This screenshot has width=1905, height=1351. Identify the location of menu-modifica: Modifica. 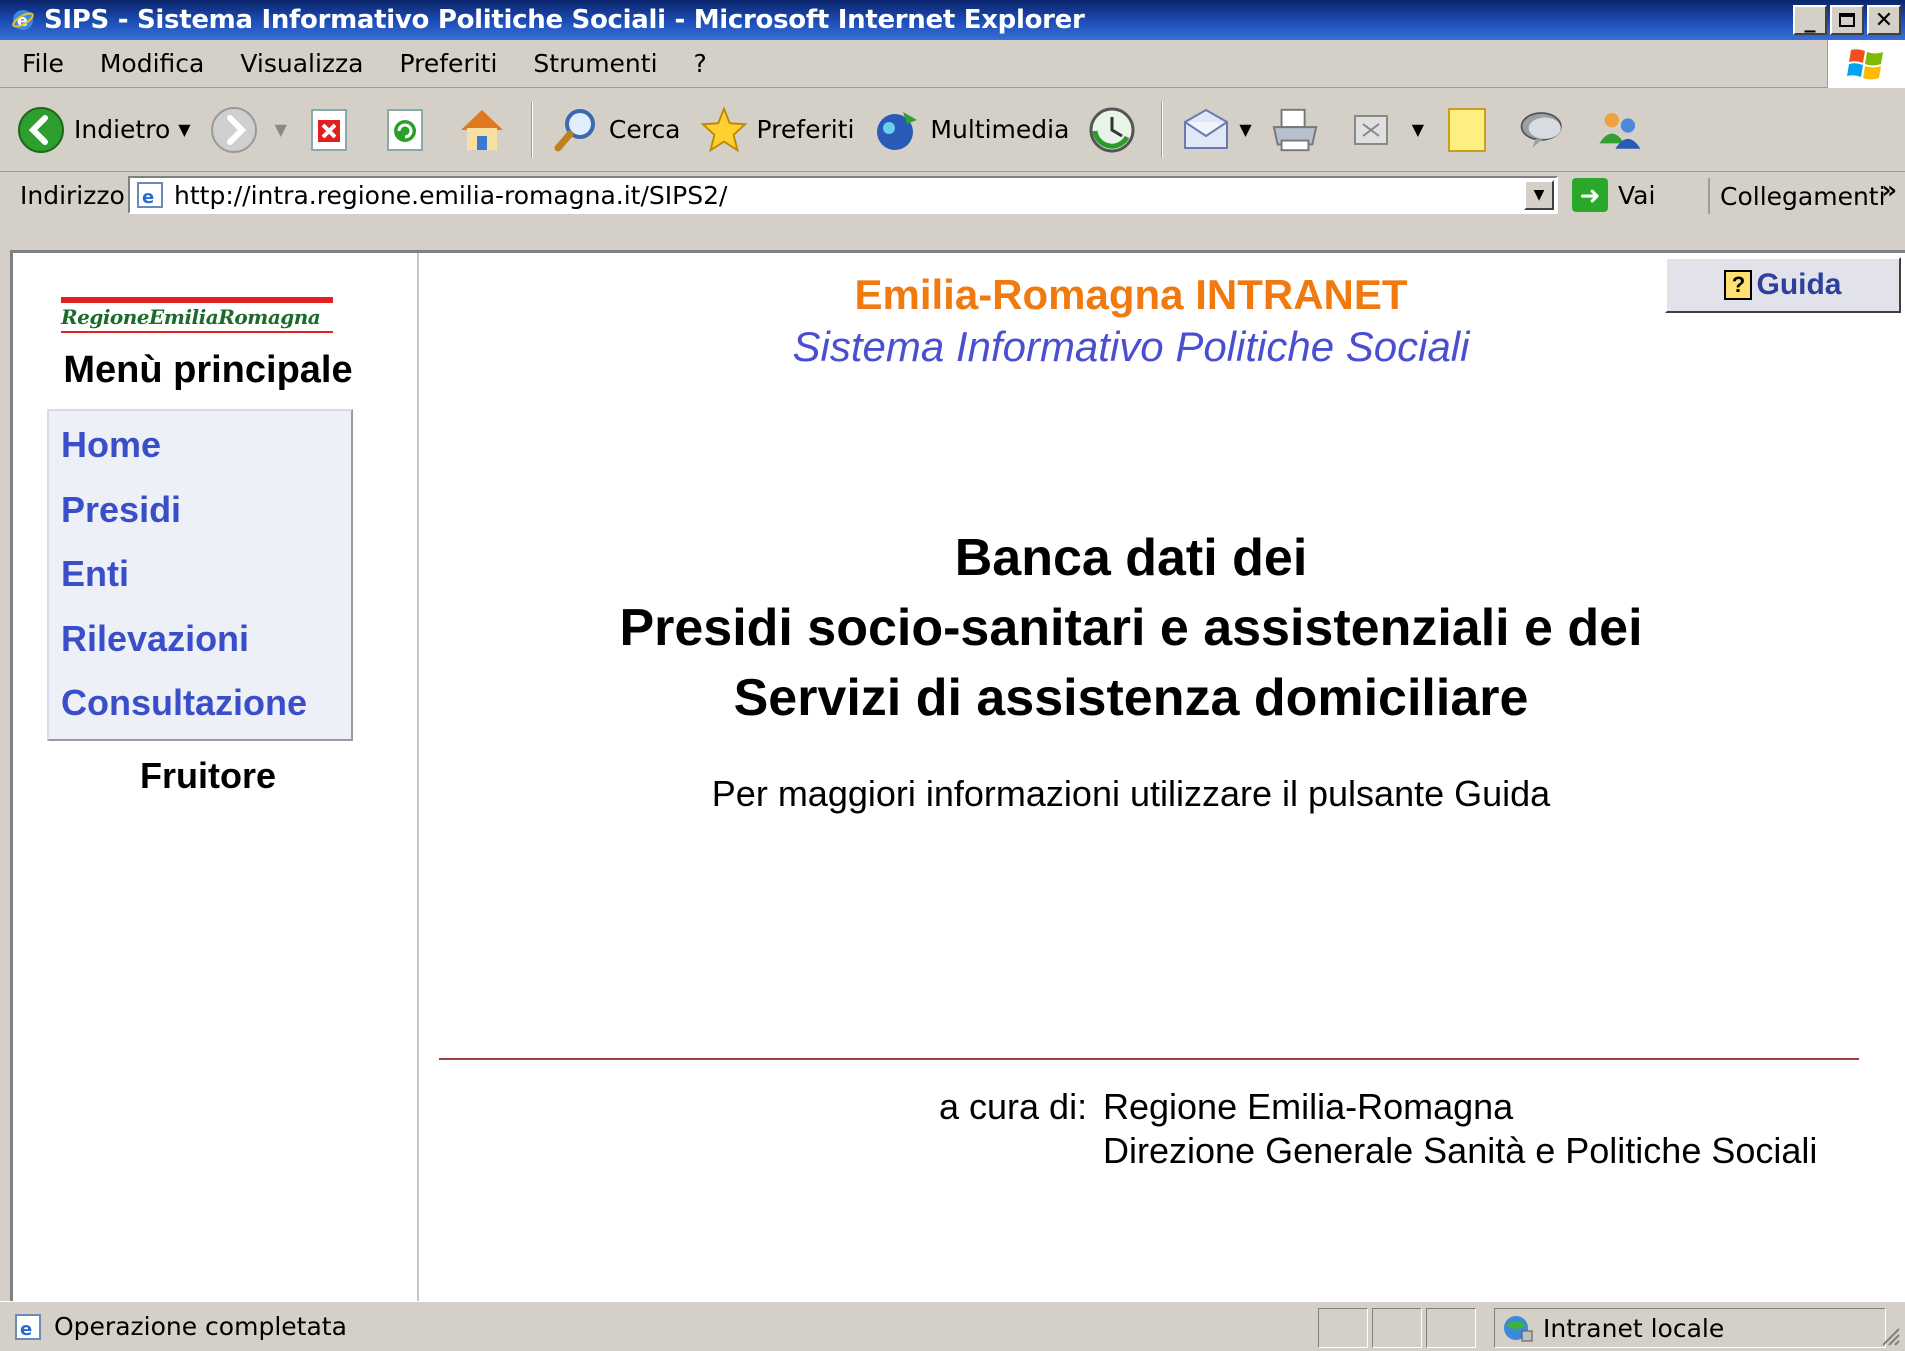
(152, 63).